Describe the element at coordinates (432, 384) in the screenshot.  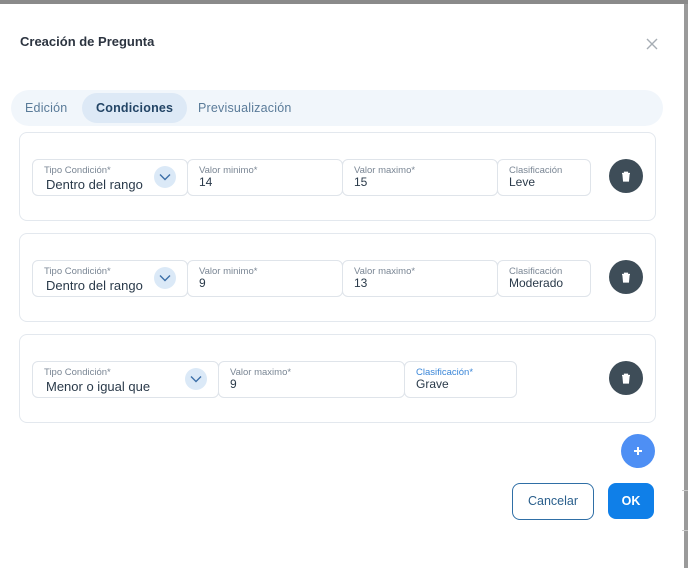
I see `field-value: Grave` at that location.